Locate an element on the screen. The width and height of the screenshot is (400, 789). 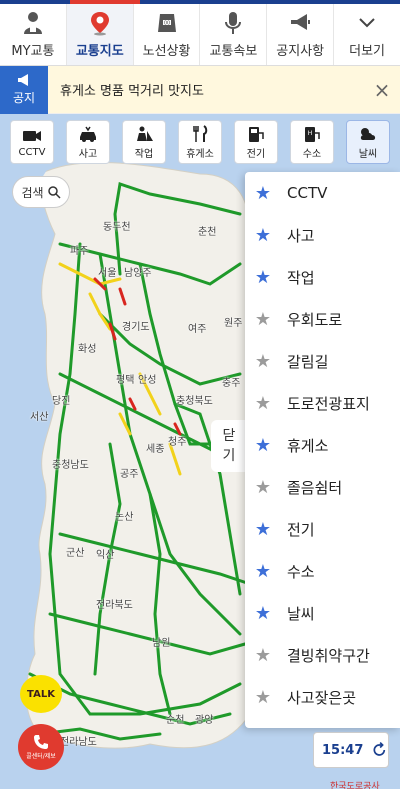
layer-item-label: CCTV is located at coordinates (307, 193).